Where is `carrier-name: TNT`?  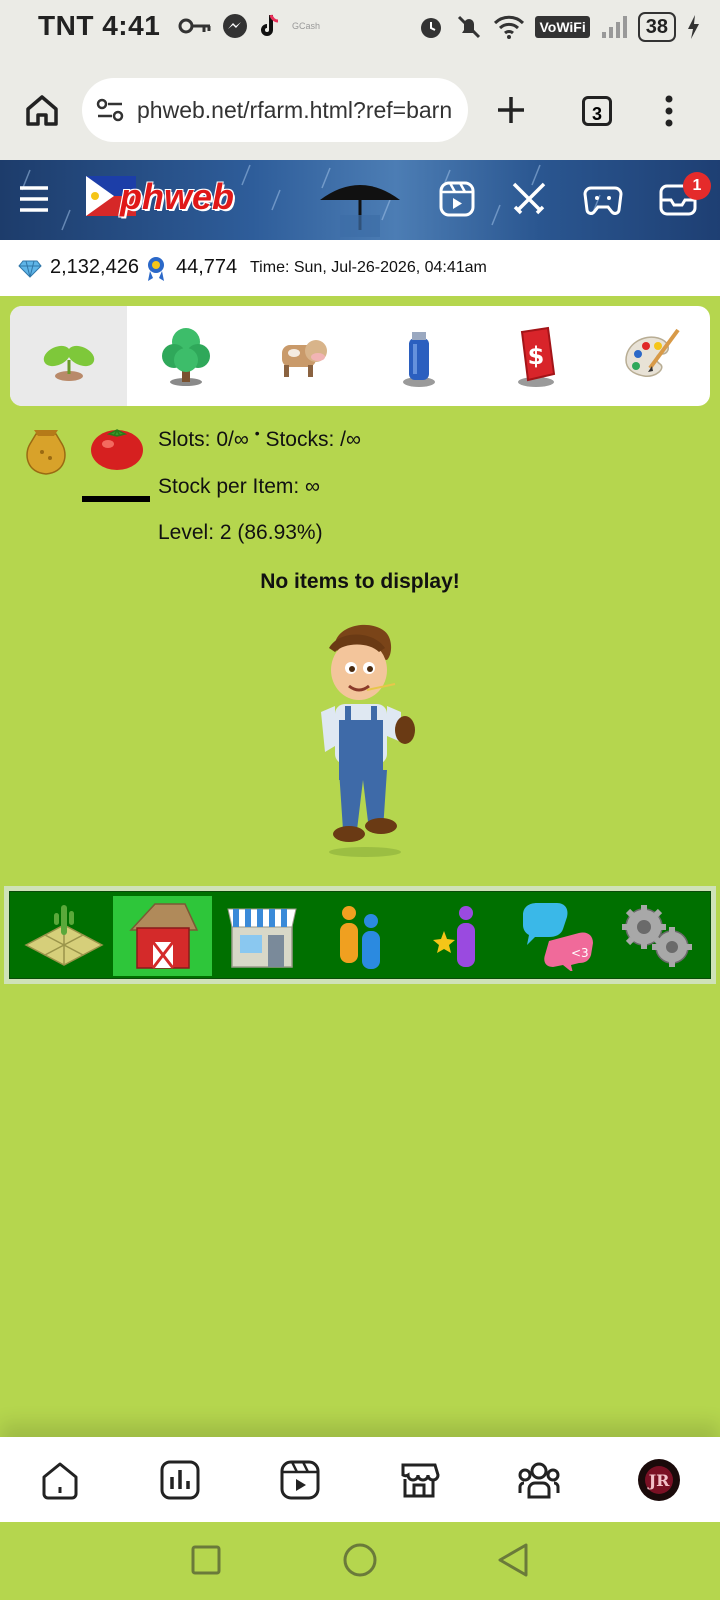 carrier-name: TNT is located at coordinates (66, 25).